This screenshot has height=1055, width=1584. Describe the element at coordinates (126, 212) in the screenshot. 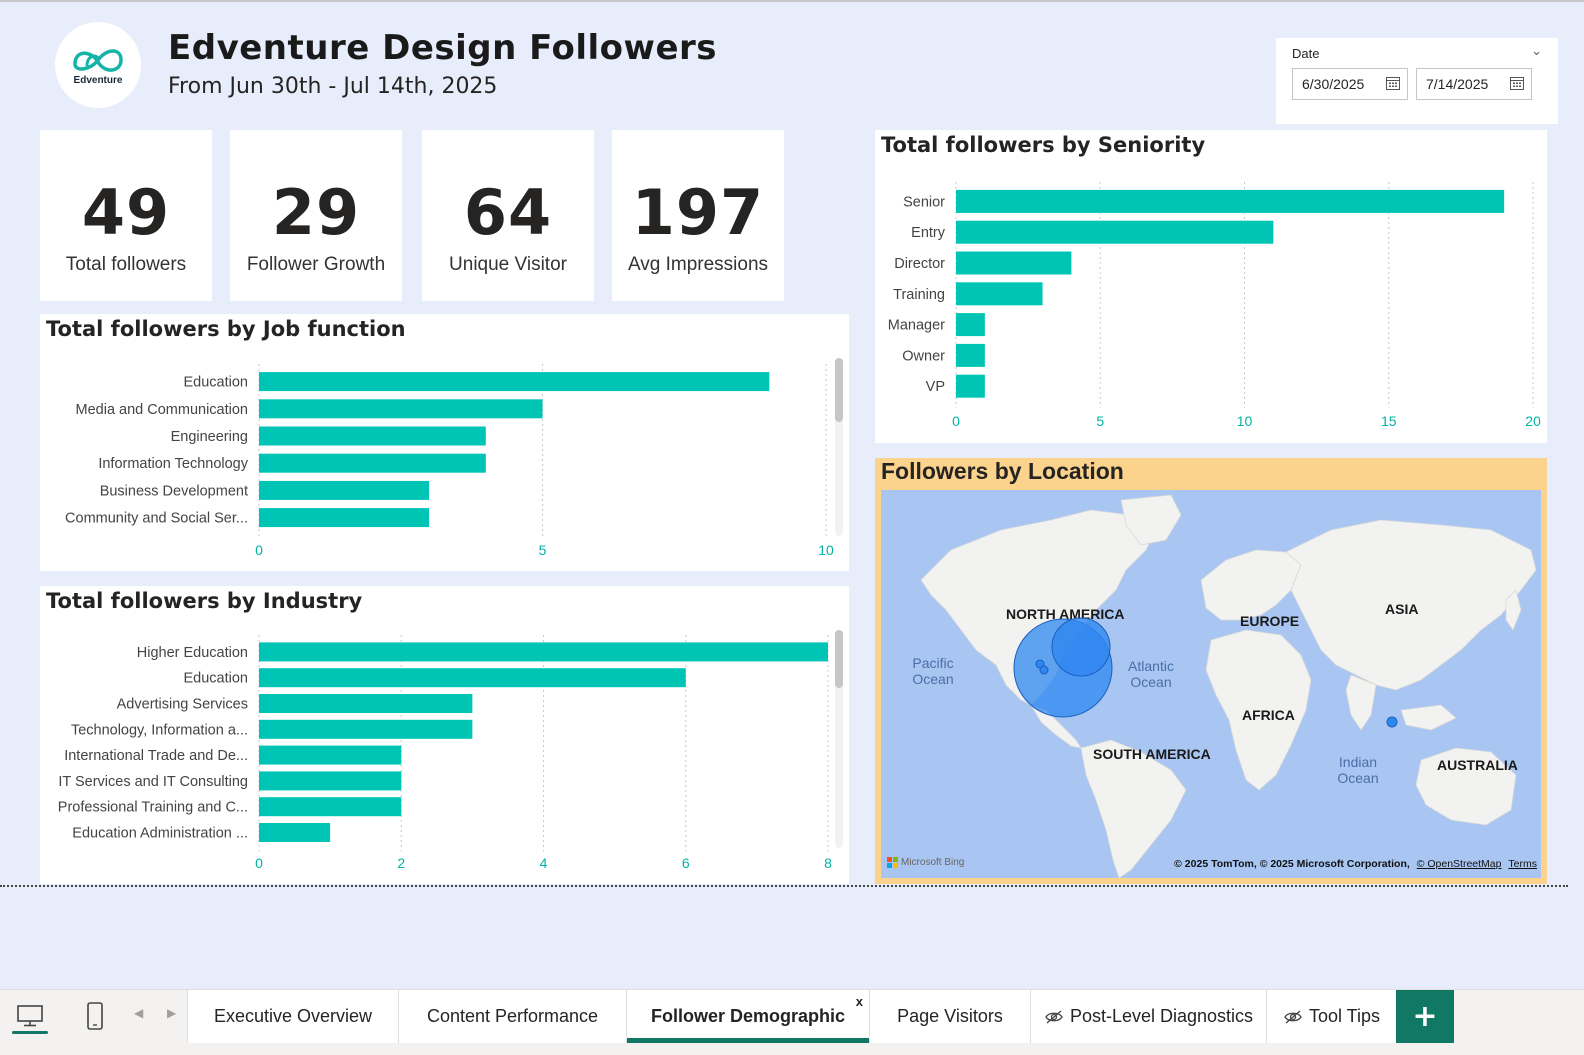

I see `kpi-value: 49` at that location.